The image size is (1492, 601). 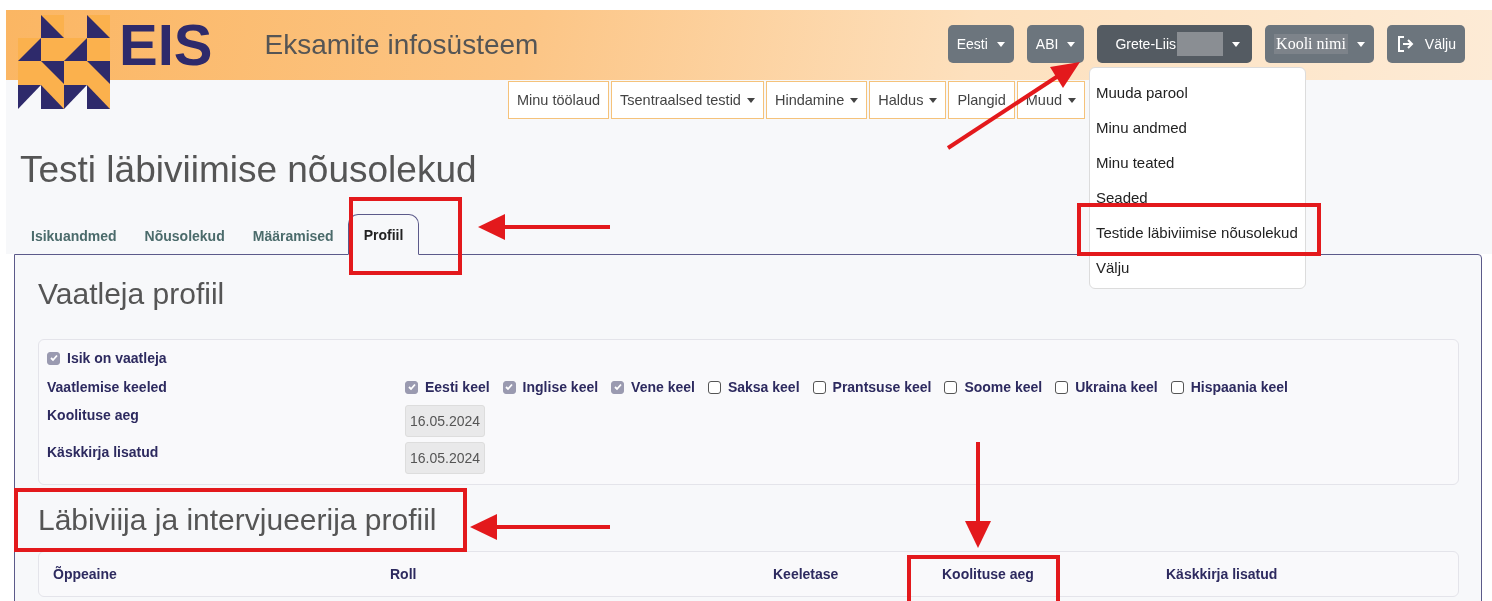 What do you see at coordinates (1197, 232) in the screenshot?
I see `menu-item: Testide läbiviimise nõusolekud` at bounding box center [1197, 232].